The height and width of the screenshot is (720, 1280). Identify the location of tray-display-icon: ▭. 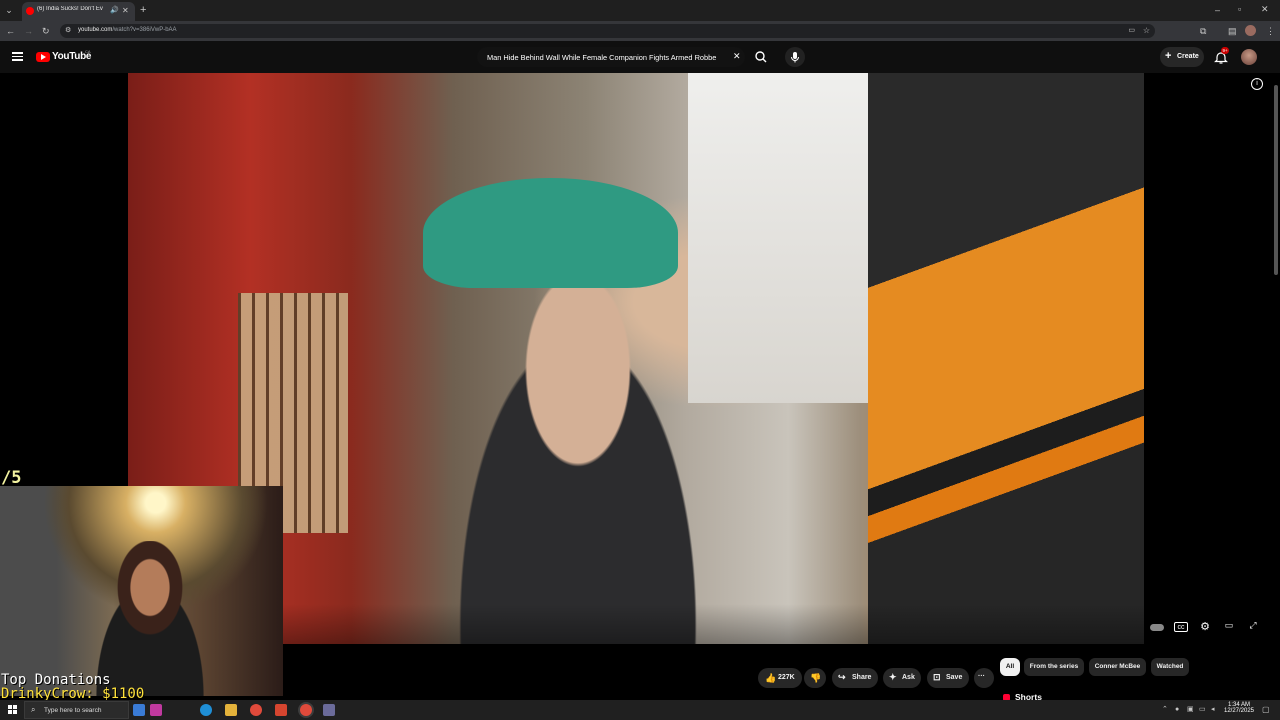
(1202, 710).